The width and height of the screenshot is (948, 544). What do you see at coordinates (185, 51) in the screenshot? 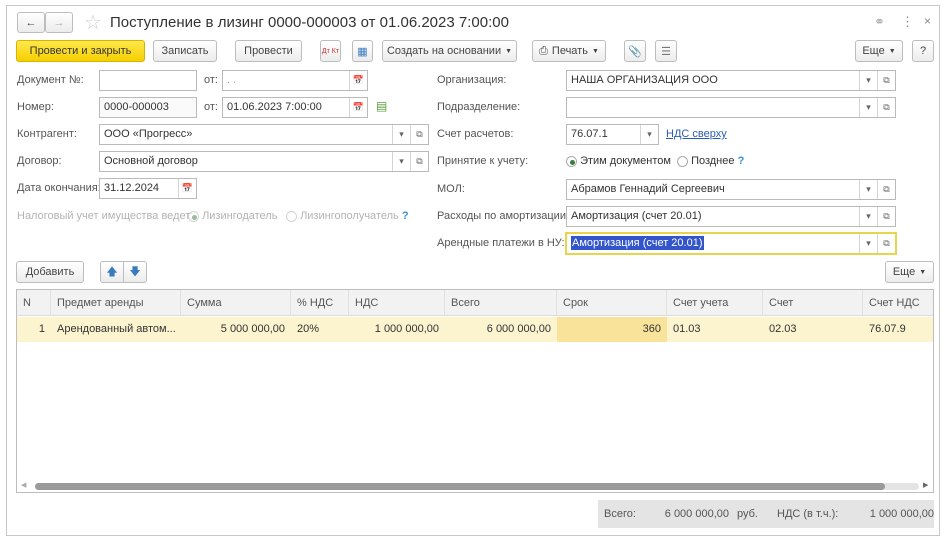
I see `save-button: Записать` at bounding box center [185, 51].